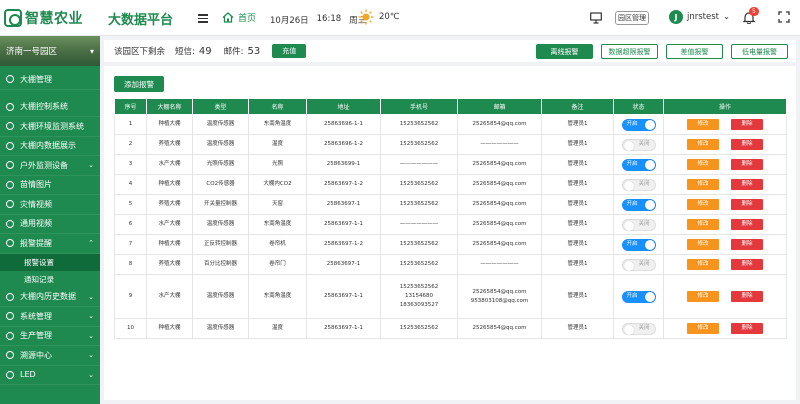 This screenshot has width=800, height=404. I want to click on sidebar-item-history-data: 大棚内历史数据 ⌄, so click(50, 297).